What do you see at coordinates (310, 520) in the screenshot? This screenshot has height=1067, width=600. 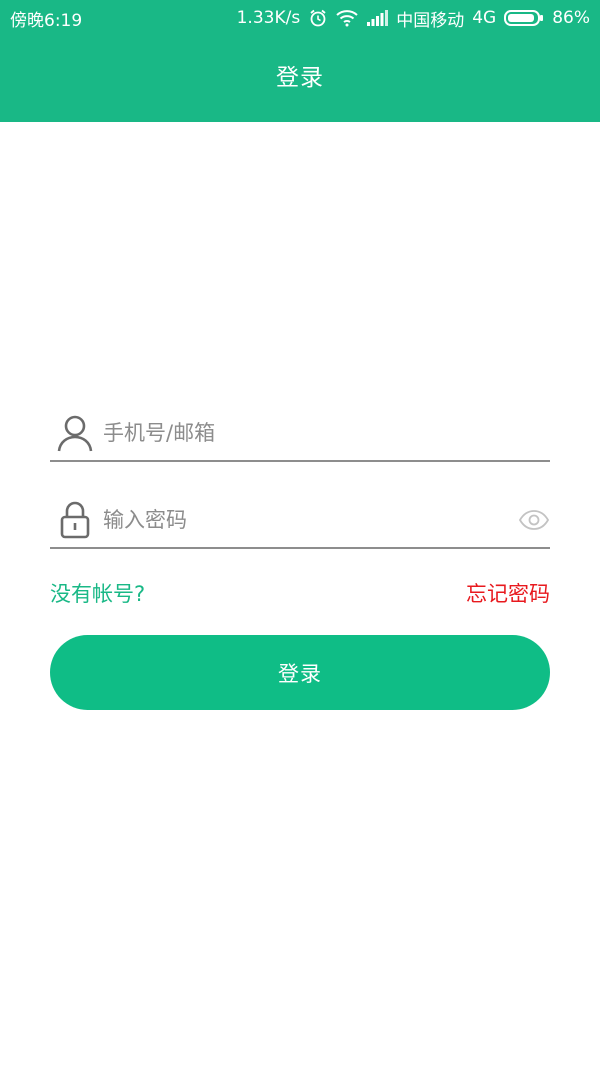 I see `password-input` at bounding box center [310, 520].